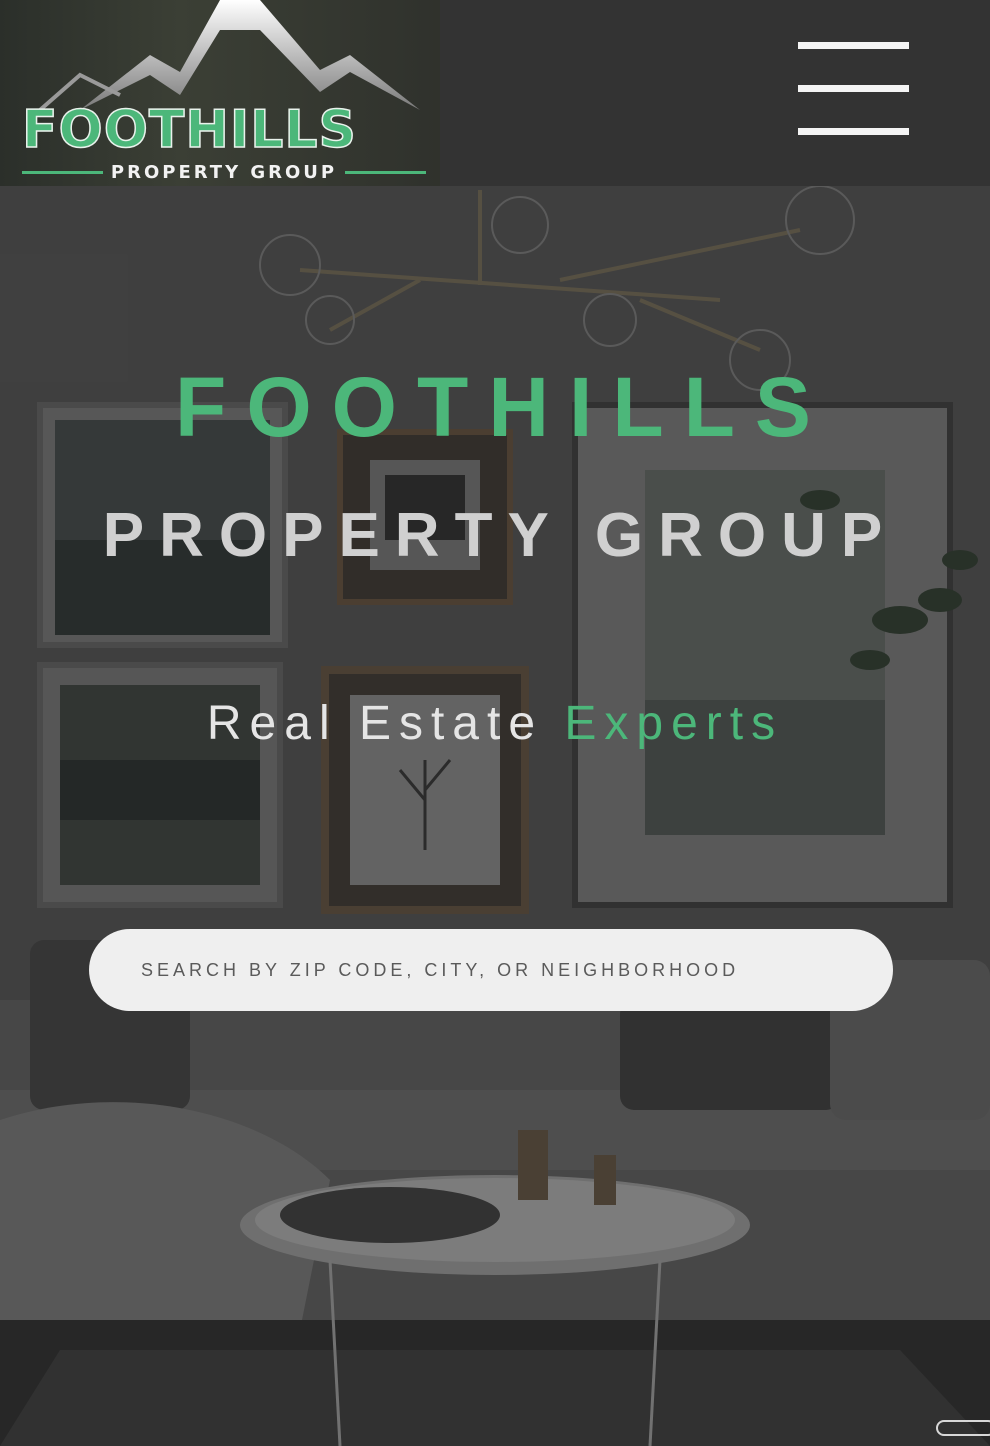 This screenshot has height=1446, width=990. I want to click on logo-subtext-row: PROPERTY GROUP, so click(224, 172).